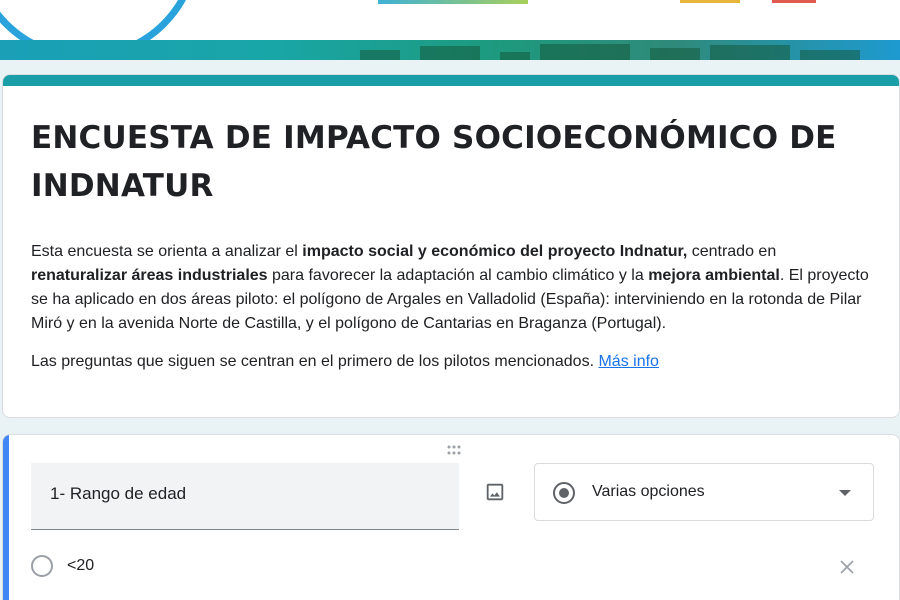  Describe the element at coordinates (167, 251) in the screenshot. I see `description-text: Esta encuesta se orienta a analizar el` at that location.